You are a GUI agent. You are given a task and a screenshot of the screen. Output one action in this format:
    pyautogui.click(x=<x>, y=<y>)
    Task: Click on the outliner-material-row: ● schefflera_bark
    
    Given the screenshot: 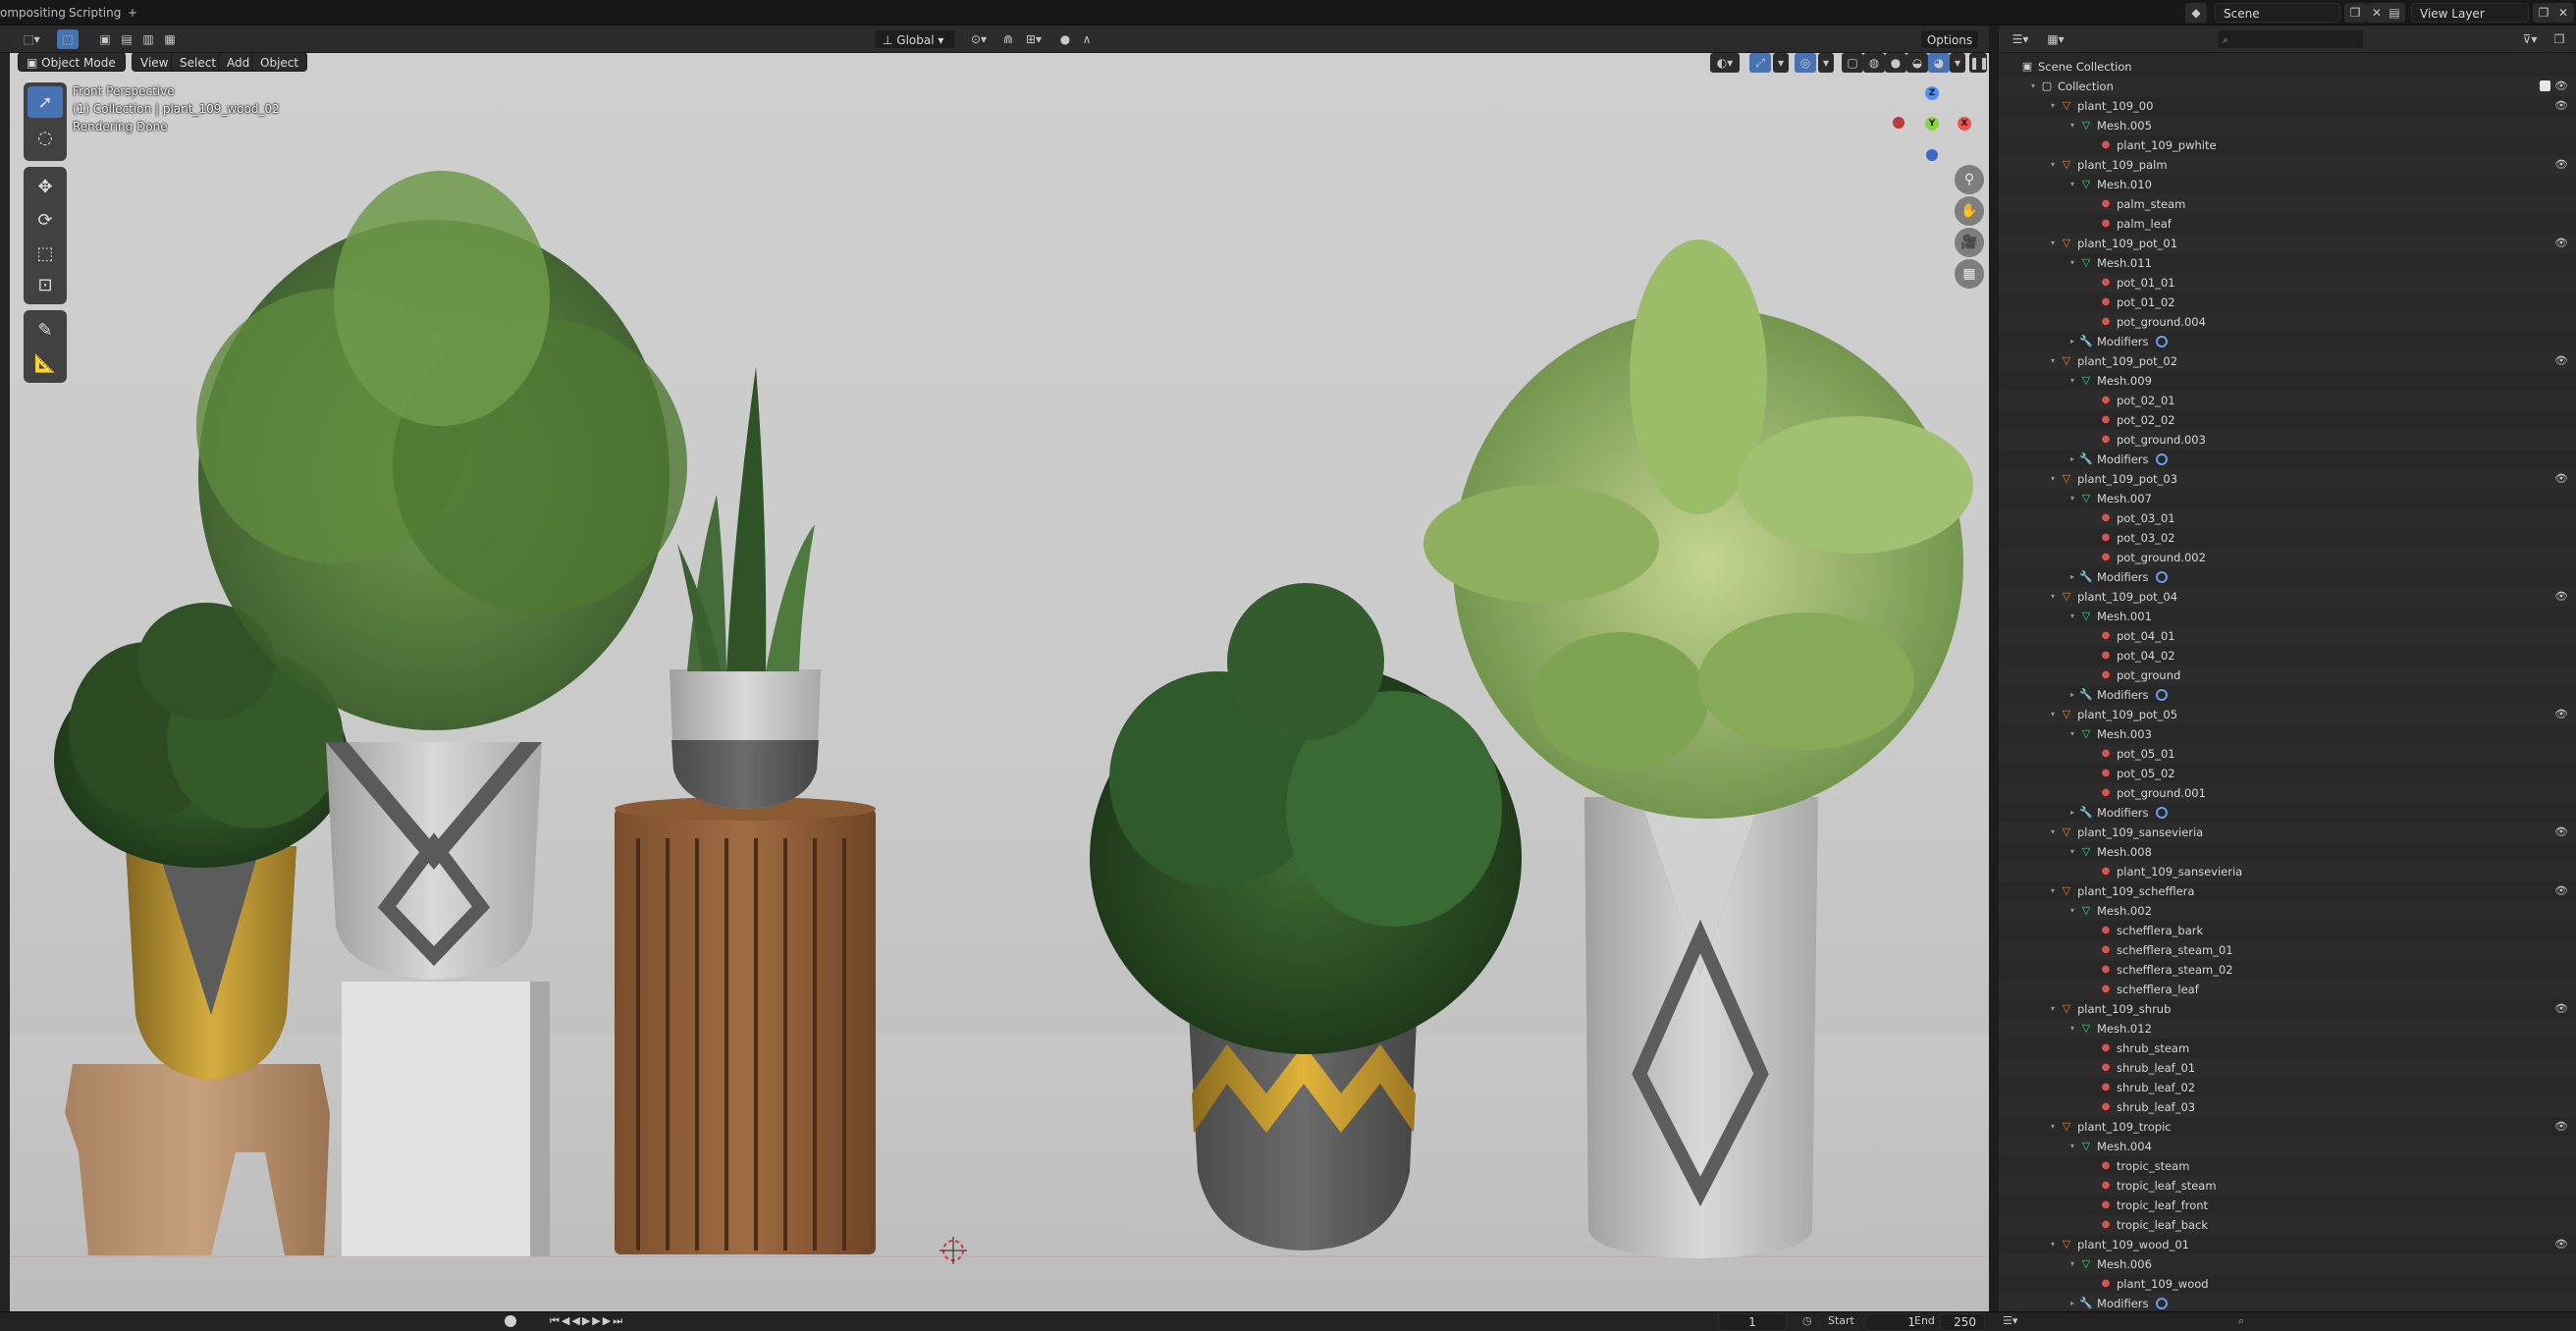 What is the action you would take?
    pyautogui.click(x=2287, y=930)
    